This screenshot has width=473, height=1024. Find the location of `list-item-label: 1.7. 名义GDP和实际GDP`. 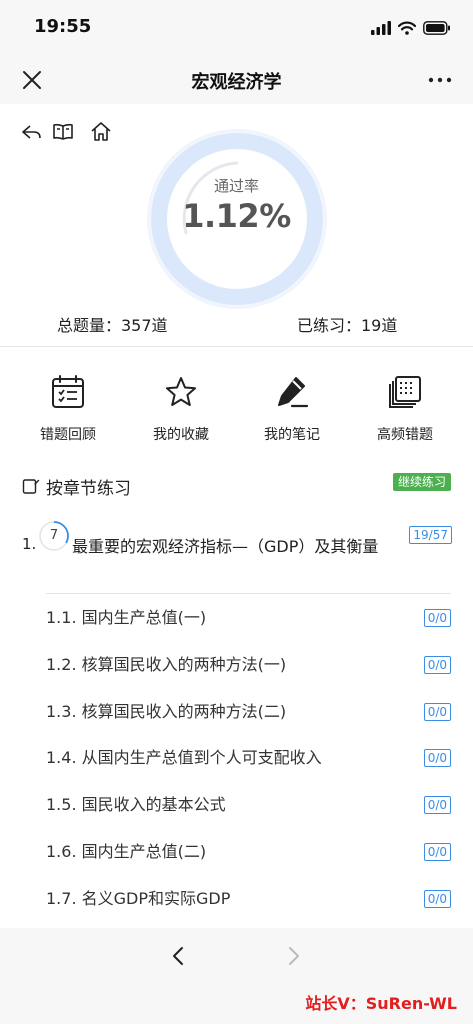

list-item-label: 1.7. 名义GDP和实际GDP is located at coordinates (138, 898).